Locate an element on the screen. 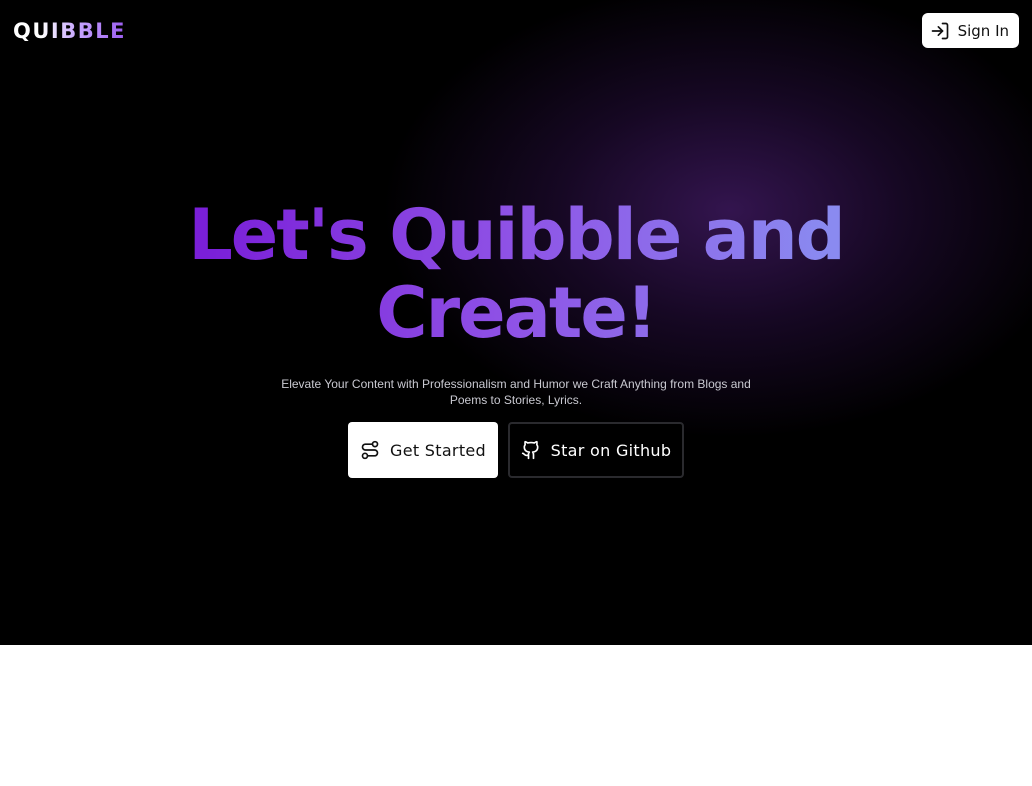 The width and height of the screenshot is (1032, 786). log-in-icon is located at coordinates (940, 31).